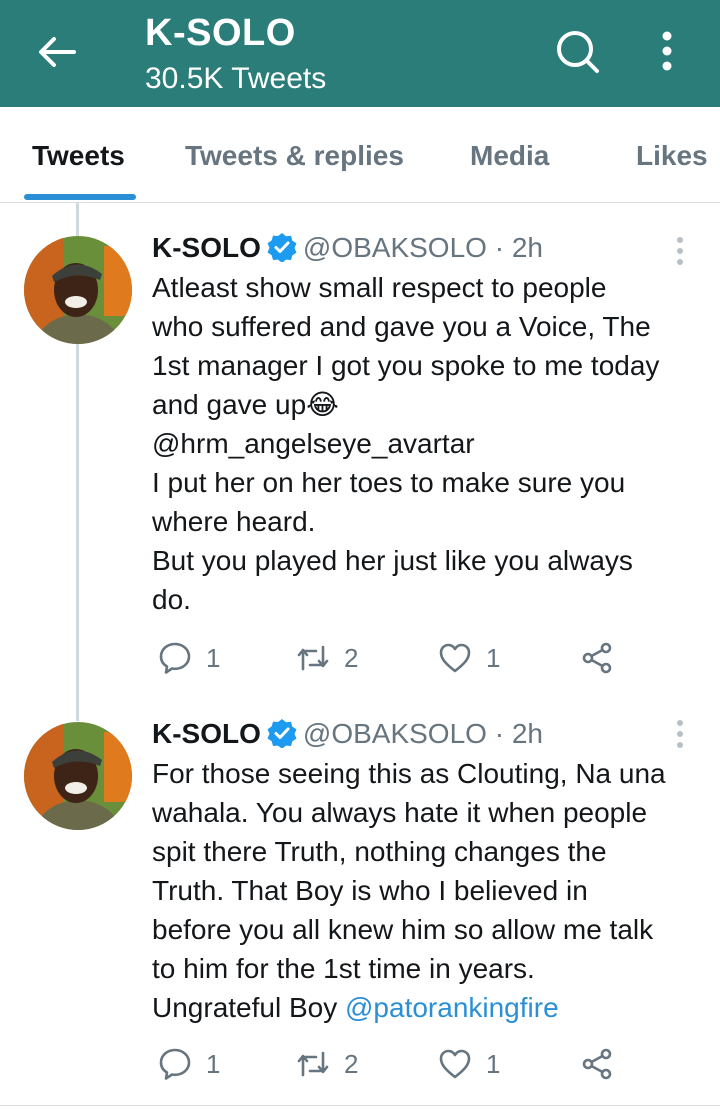  I want to click on tweet-line: Atleast show small respect to people, so click(379, 287).